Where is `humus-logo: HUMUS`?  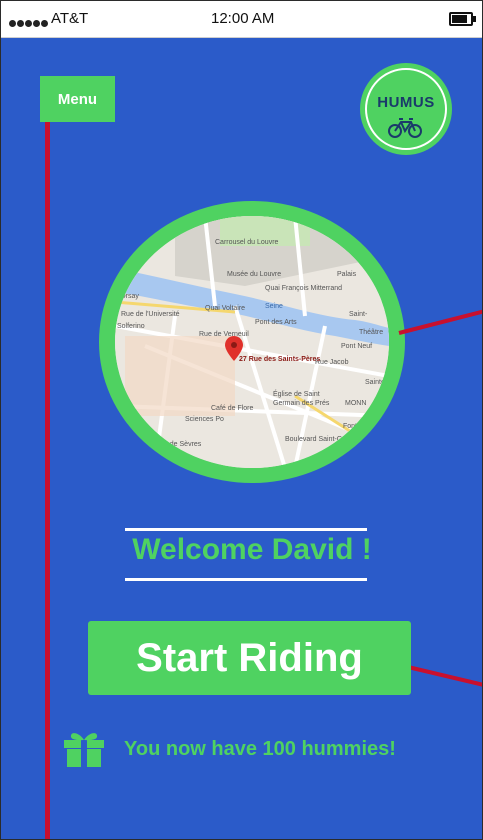
humus-logo: HUMUS is located at coordinates (406, 109).